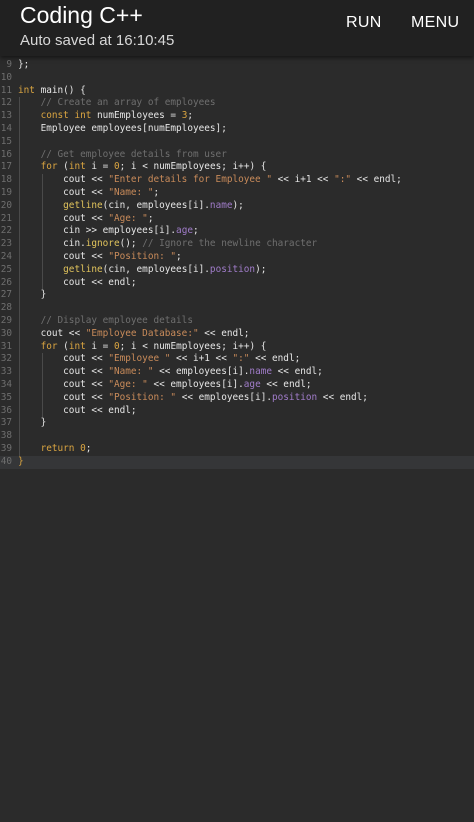 This screenshot has width=474, height=822. I want to click on code-text: Employee employees[numEmployees];, so click(122, 129).